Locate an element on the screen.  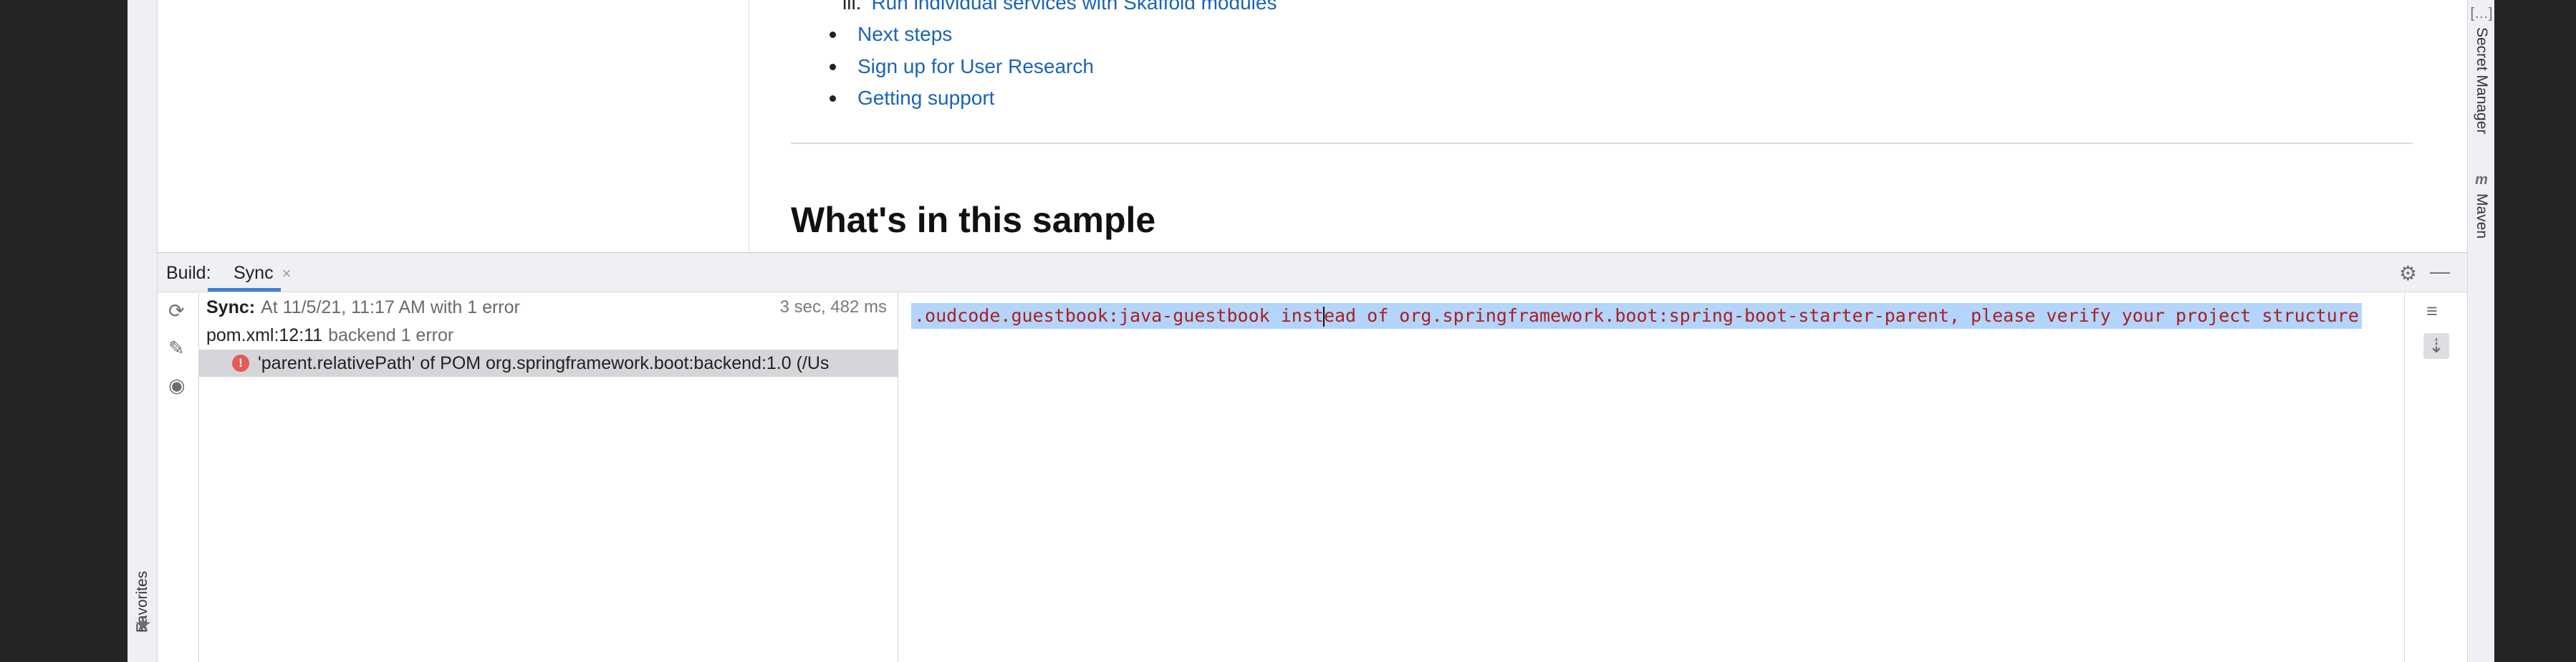
eye-icon: ◉ is located at coordinates (177, 386).